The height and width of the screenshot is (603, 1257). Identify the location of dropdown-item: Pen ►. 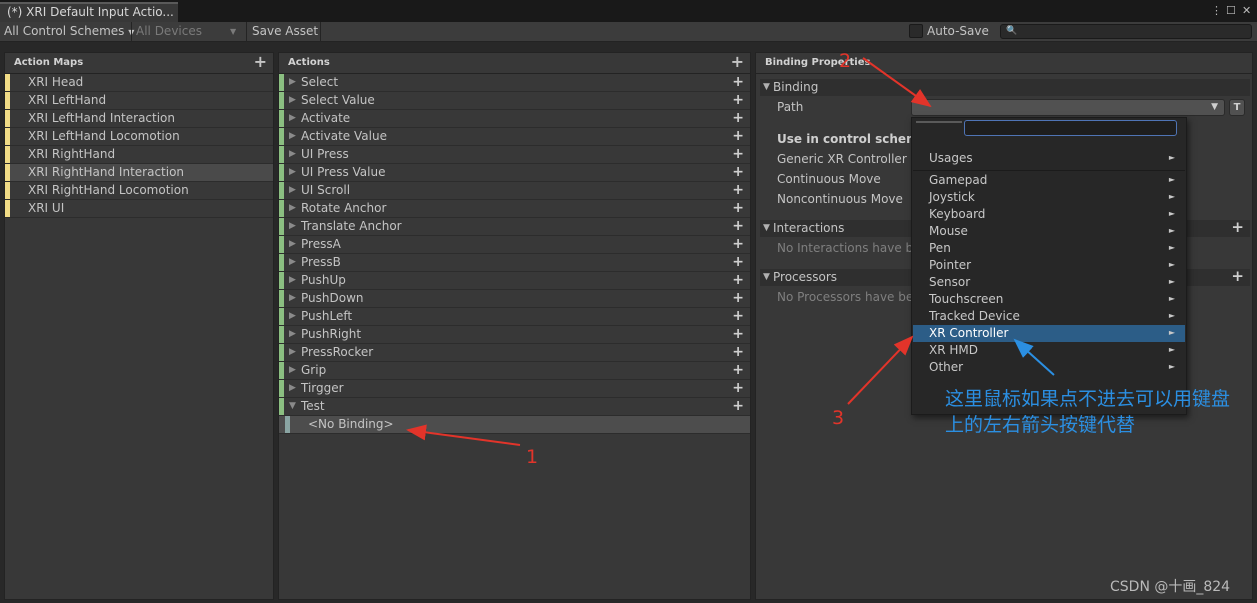
(1049, 248).